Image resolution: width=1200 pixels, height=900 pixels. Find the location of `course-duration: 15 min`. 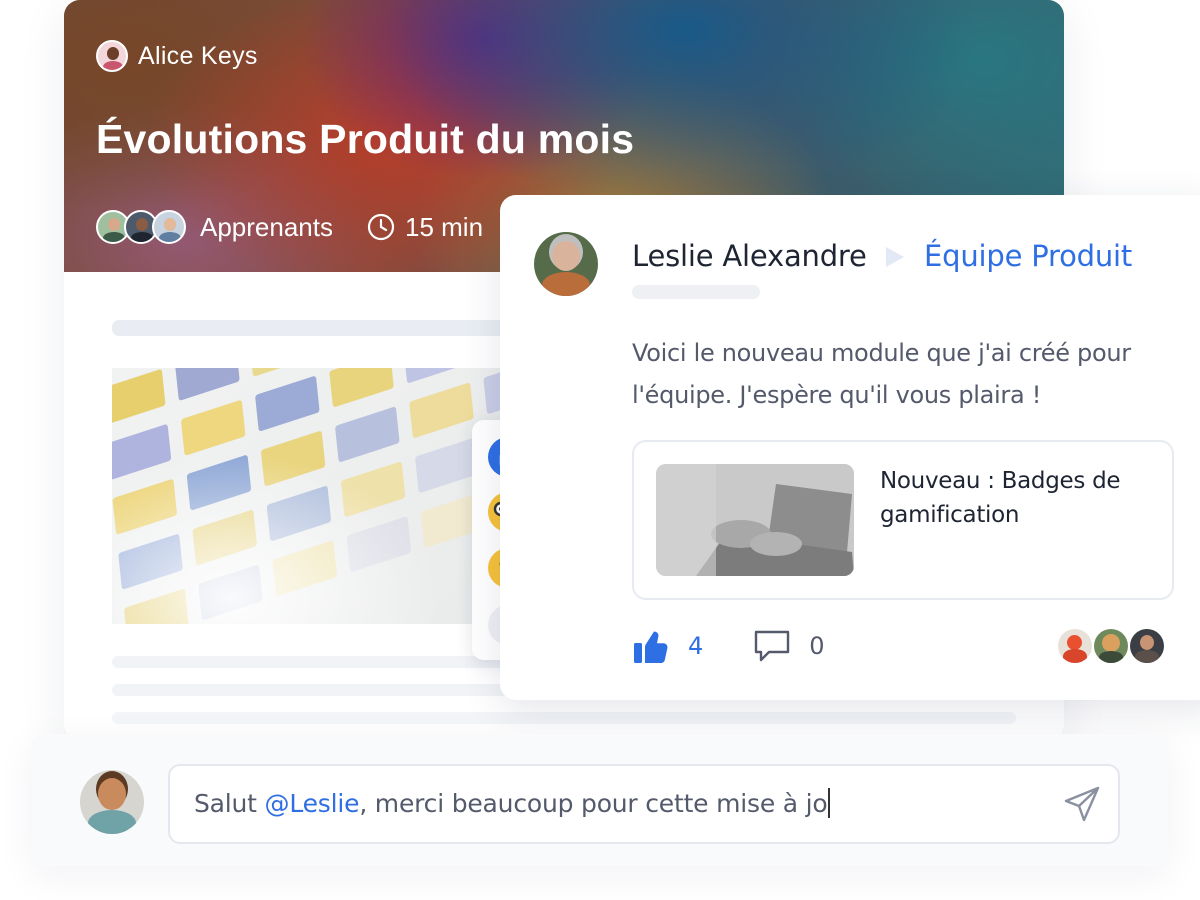

course-duration: 15 min is located at coordinates (425, 227).